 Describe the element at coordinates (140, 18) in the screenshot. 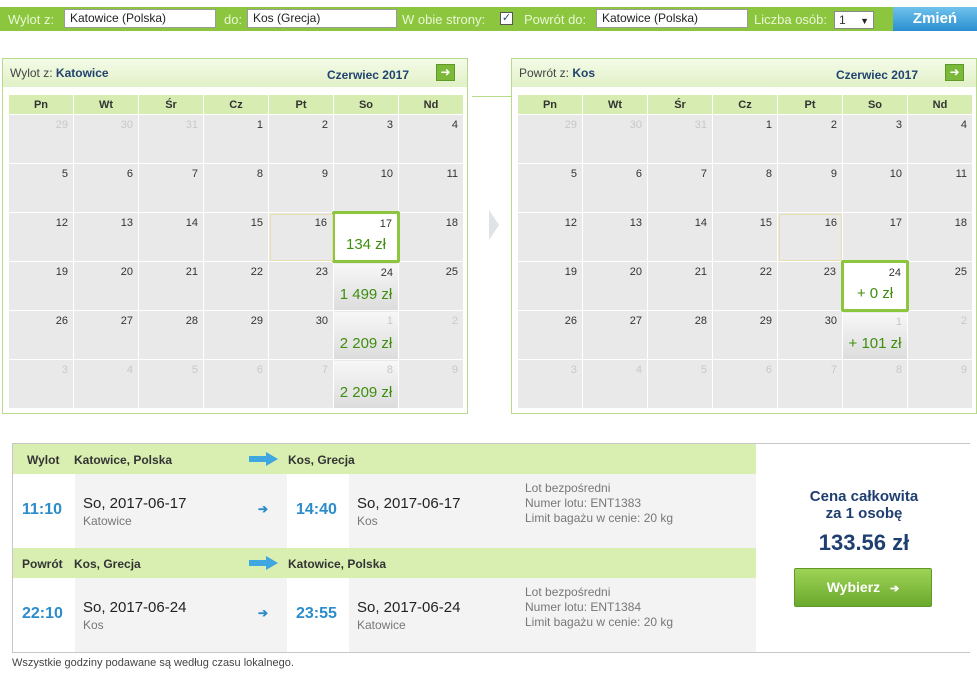

I see `from-input: Katowice (Polska)` at that location.